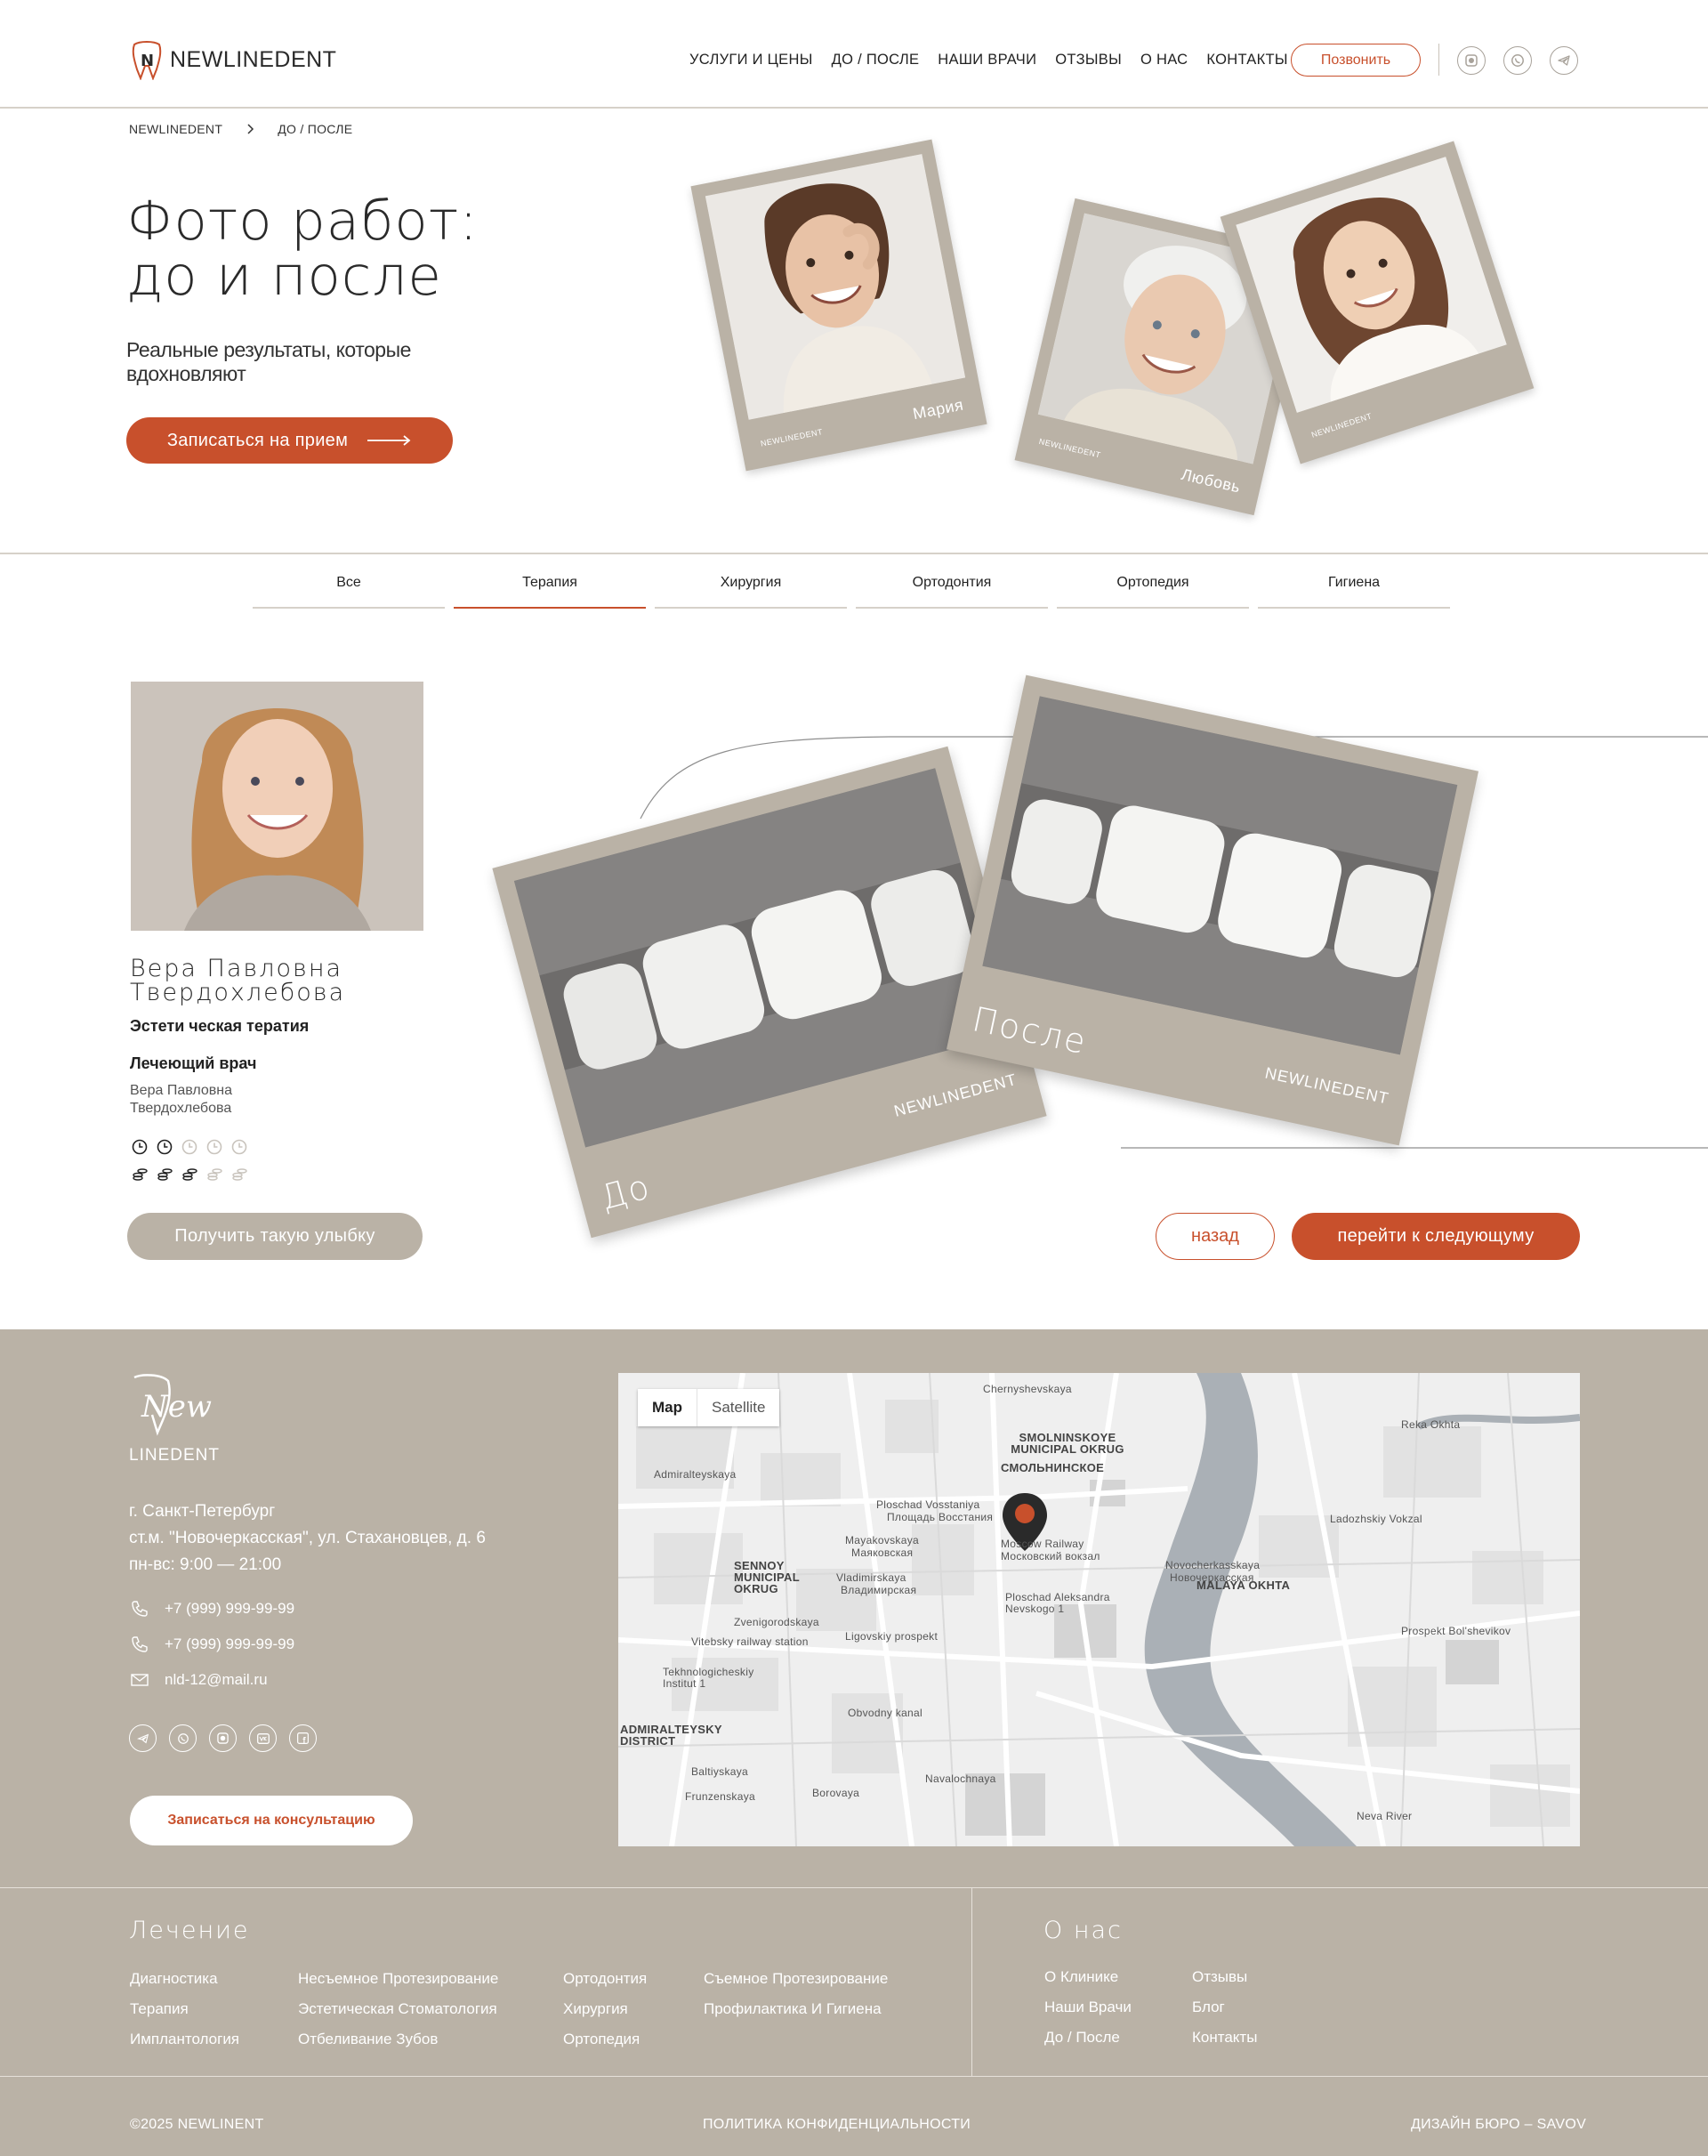  Describe the element at coordinates (854, 553) in the screenshot. I see `section-divider` at that location.